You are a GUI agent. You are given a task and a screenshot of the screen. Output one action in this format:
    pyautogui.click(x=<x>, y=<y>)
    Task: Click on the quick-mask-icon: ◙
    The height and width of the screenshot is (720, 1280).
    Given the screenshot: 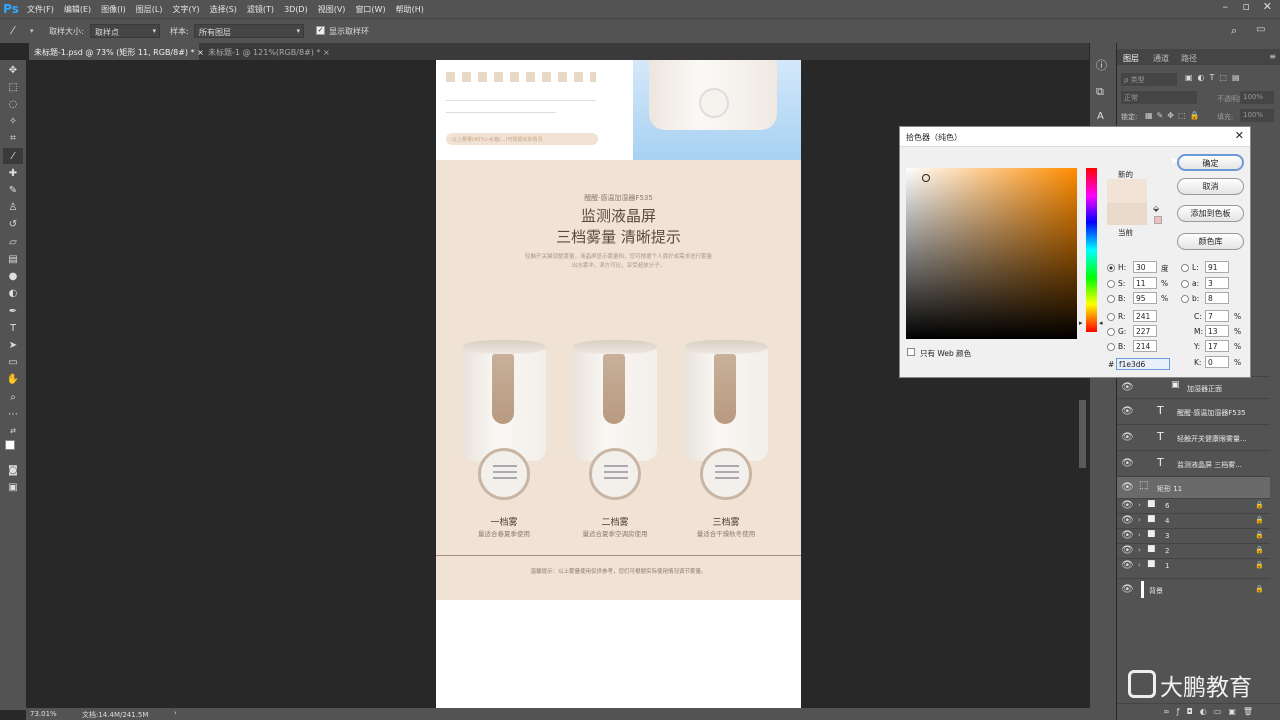 What is the action you would take?
    pyautogui.click(x=13, y=470)
    